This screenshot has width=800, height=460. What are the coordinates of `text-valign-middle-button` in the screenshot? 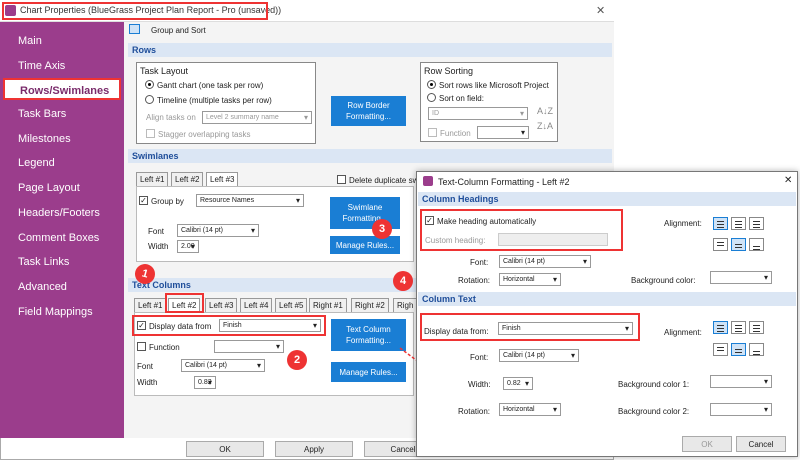 It's located at (738, 349).